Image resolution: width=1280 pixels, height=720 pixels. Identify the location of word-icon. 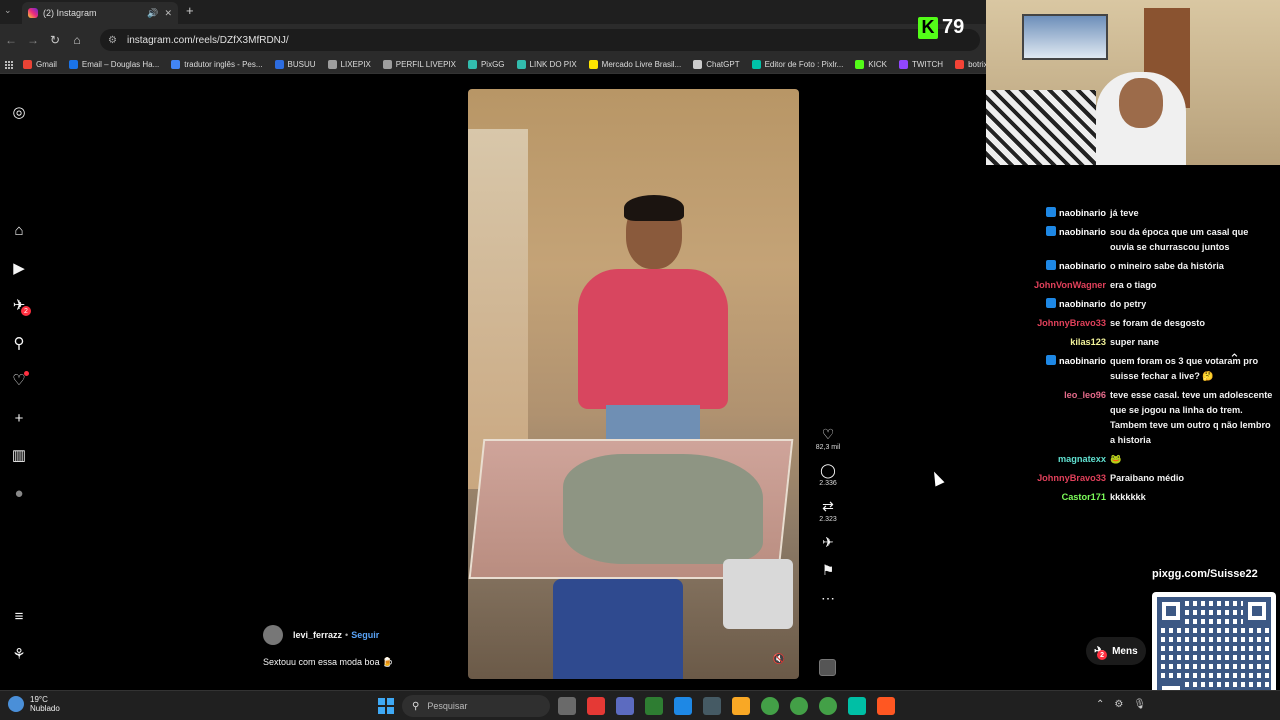
(683, 706).